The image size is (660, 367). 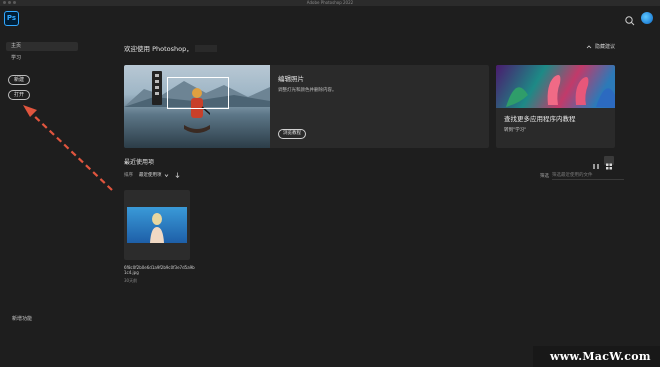 What do you see at coordinates (198, 93) in the screenshot?
I see `crop-frame` at bounding box center [198, 93].